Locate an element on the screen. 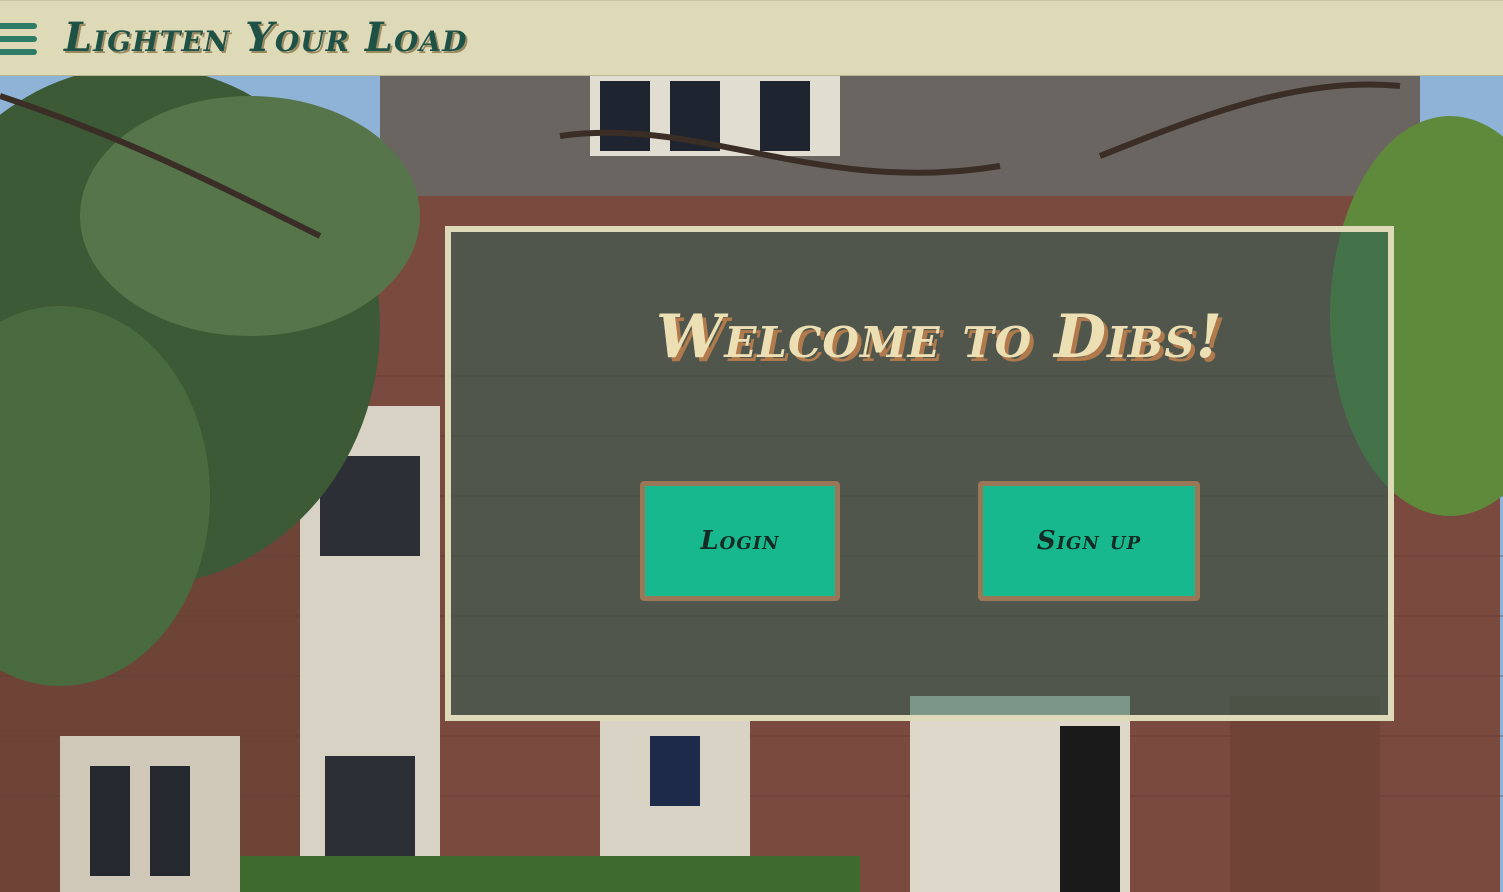 This screenshot has height=892, width=1503. signup-button: Sign up is located at coordinates (1089, 541).